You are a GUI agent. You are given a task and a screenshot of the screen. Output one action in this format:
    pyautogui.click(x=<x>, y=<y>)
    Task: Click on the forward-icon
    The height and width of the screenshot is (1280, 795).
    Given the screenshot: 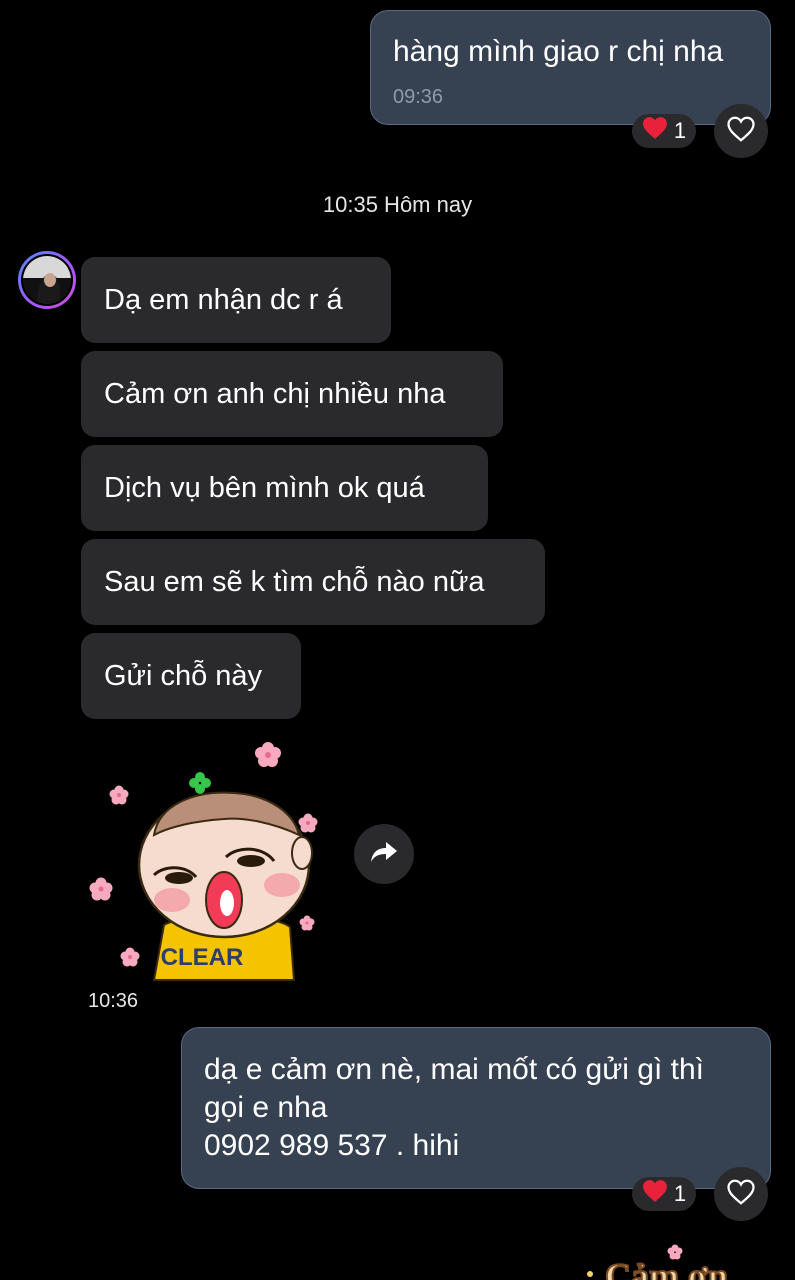 What is the action you would take?
    pyautogui.click(x=384, y=854)
    